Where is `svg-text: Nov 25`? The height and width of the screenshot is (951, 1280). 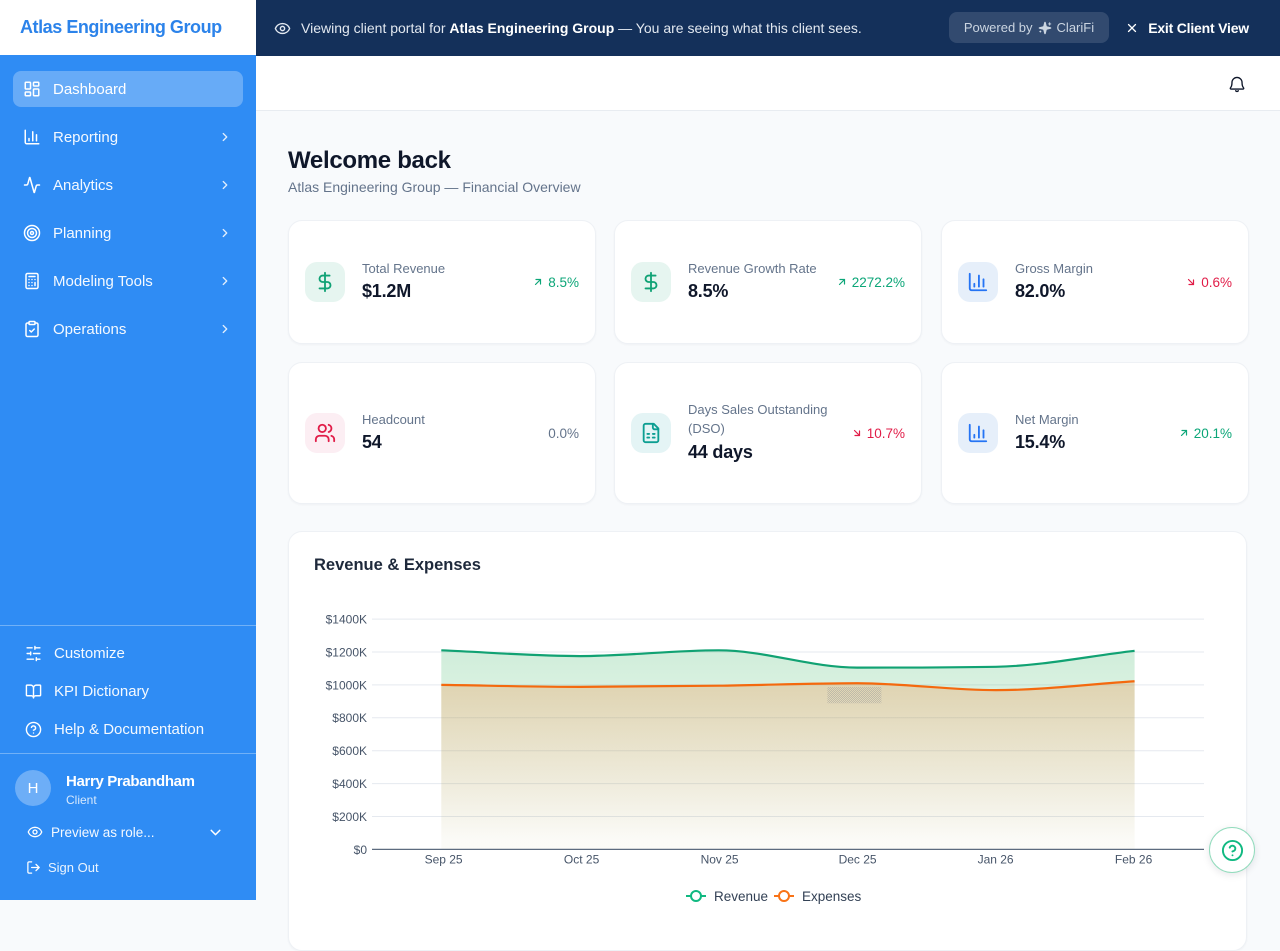 svg-text: Nov 25 is located at coordinates (720, 860).